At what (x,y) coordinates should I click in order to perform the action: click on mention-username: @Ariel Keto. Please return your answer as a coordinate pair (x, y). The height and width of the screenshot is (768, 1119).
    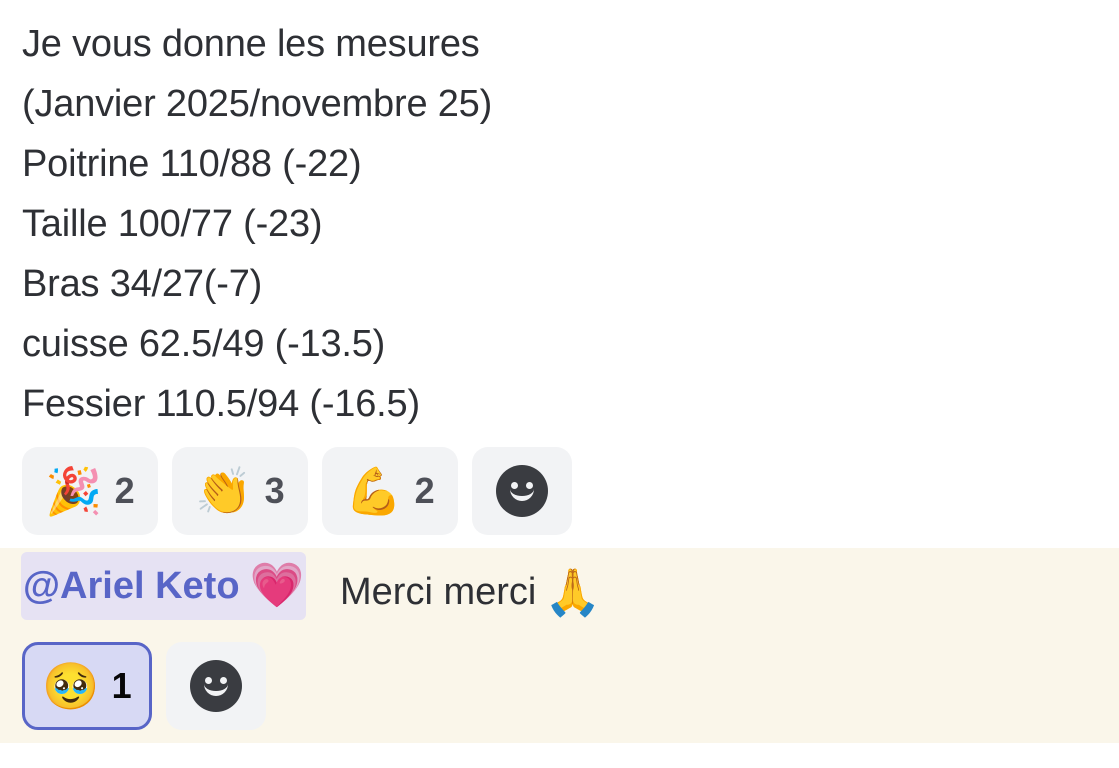
    Looking at the image, I should click on (131, 586).